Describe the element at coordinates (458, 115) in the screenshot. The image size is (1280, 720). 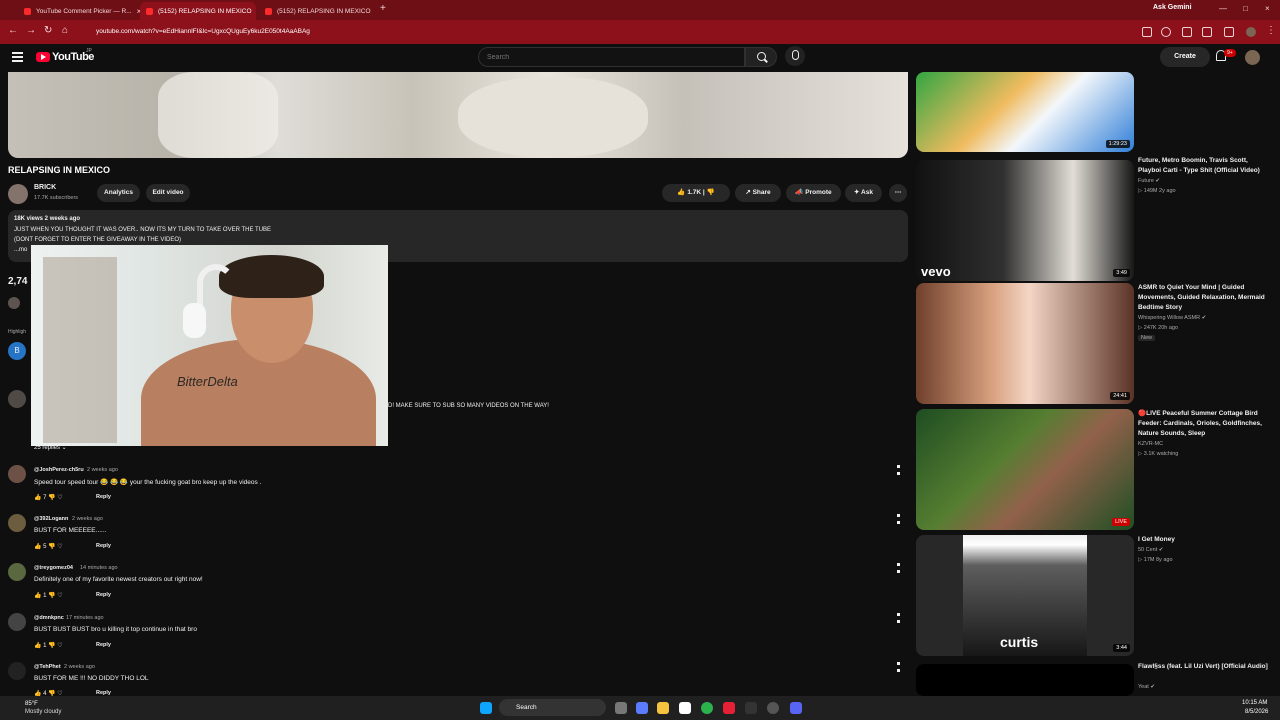
I see `video-player` at that location.